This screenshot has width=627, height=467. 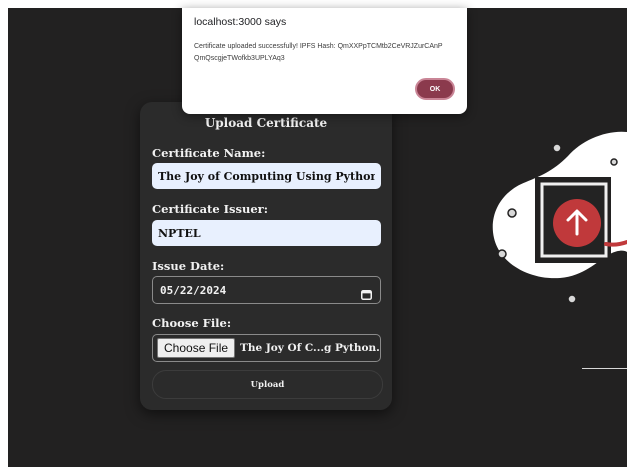 I want to click on choose-file-label: Choose File:, so click(x=192, y=323).